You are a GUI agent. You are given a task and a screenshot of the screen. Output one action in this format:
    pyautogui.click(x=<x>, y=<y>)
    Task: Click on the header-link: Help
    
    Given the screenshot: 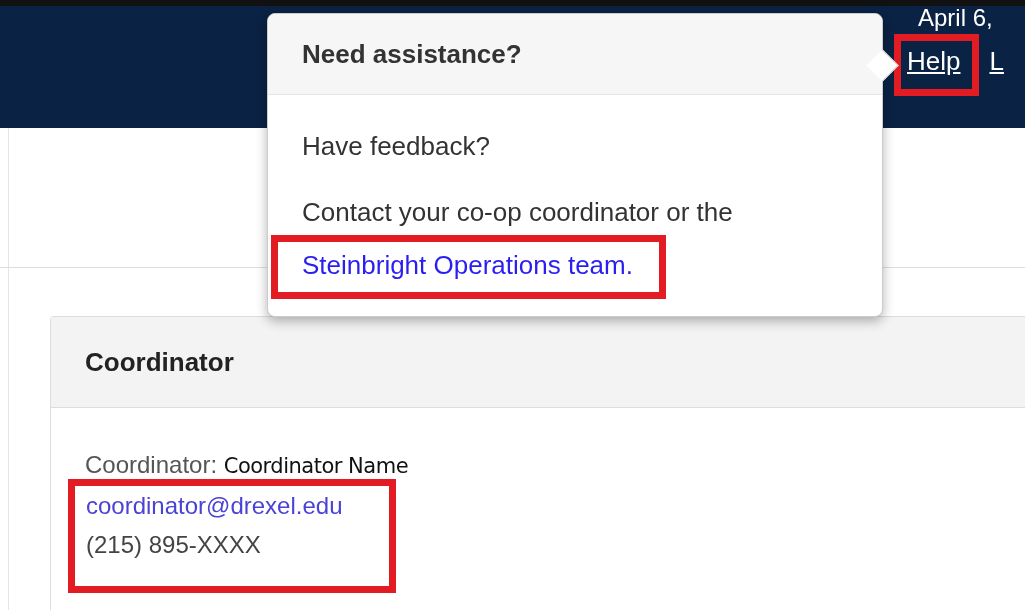 What is the action you would take?
    pyautogui.click(x=934, y=61)
    